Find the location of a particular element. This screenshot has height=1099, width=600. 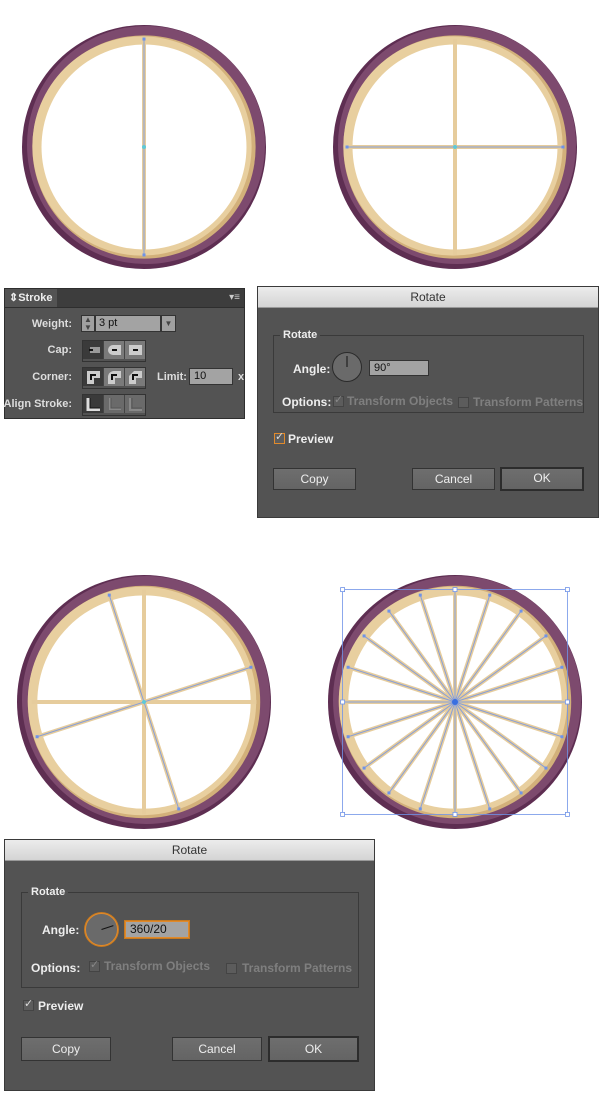

projecting-cap-button is located at coordinates (135, 350).